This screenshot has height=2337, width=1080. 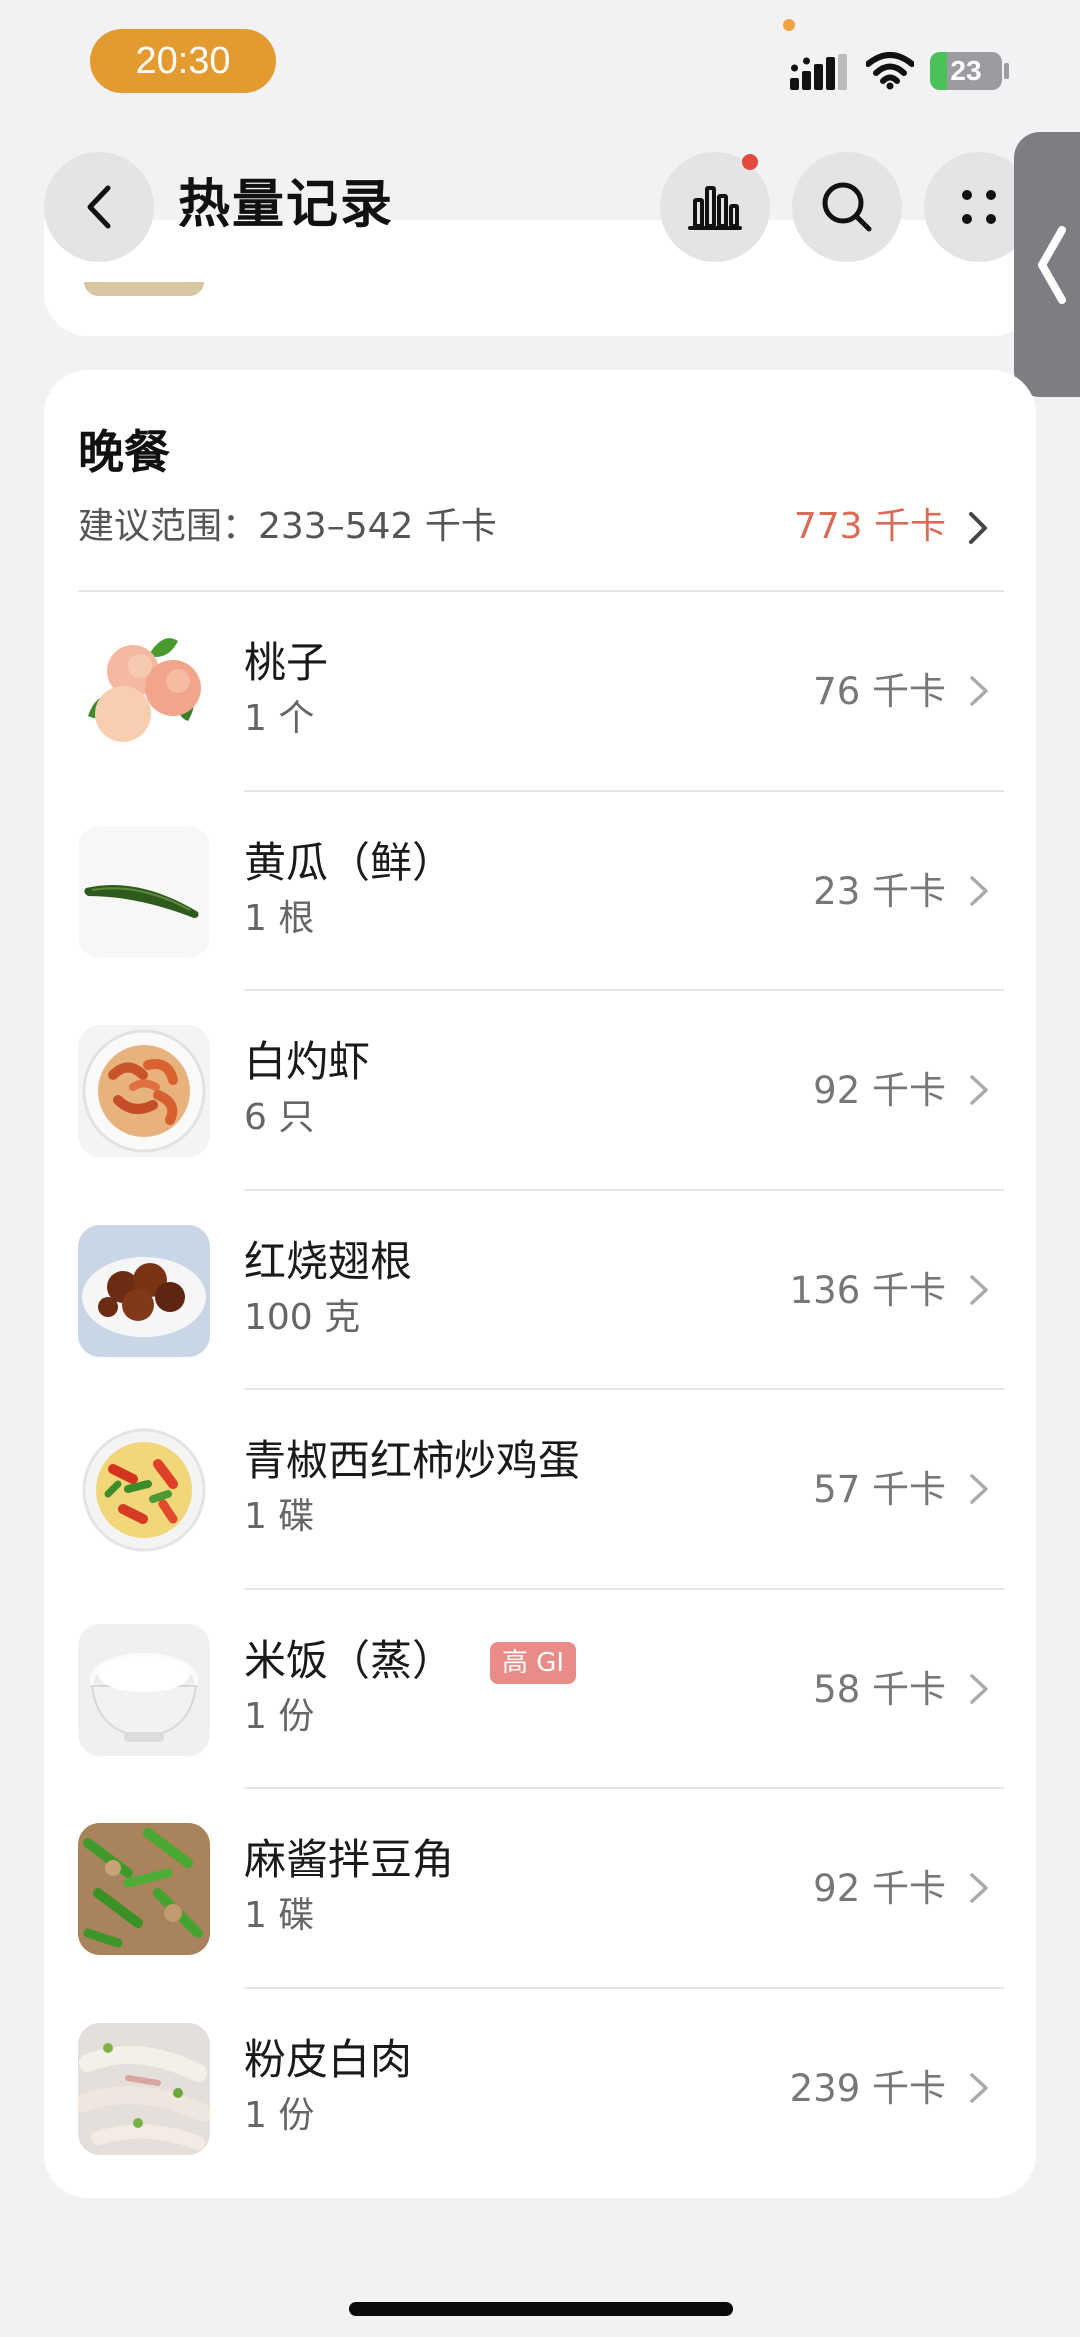 I want to click on food-thumbnail-shrimp, so click(x=144, y=1091).